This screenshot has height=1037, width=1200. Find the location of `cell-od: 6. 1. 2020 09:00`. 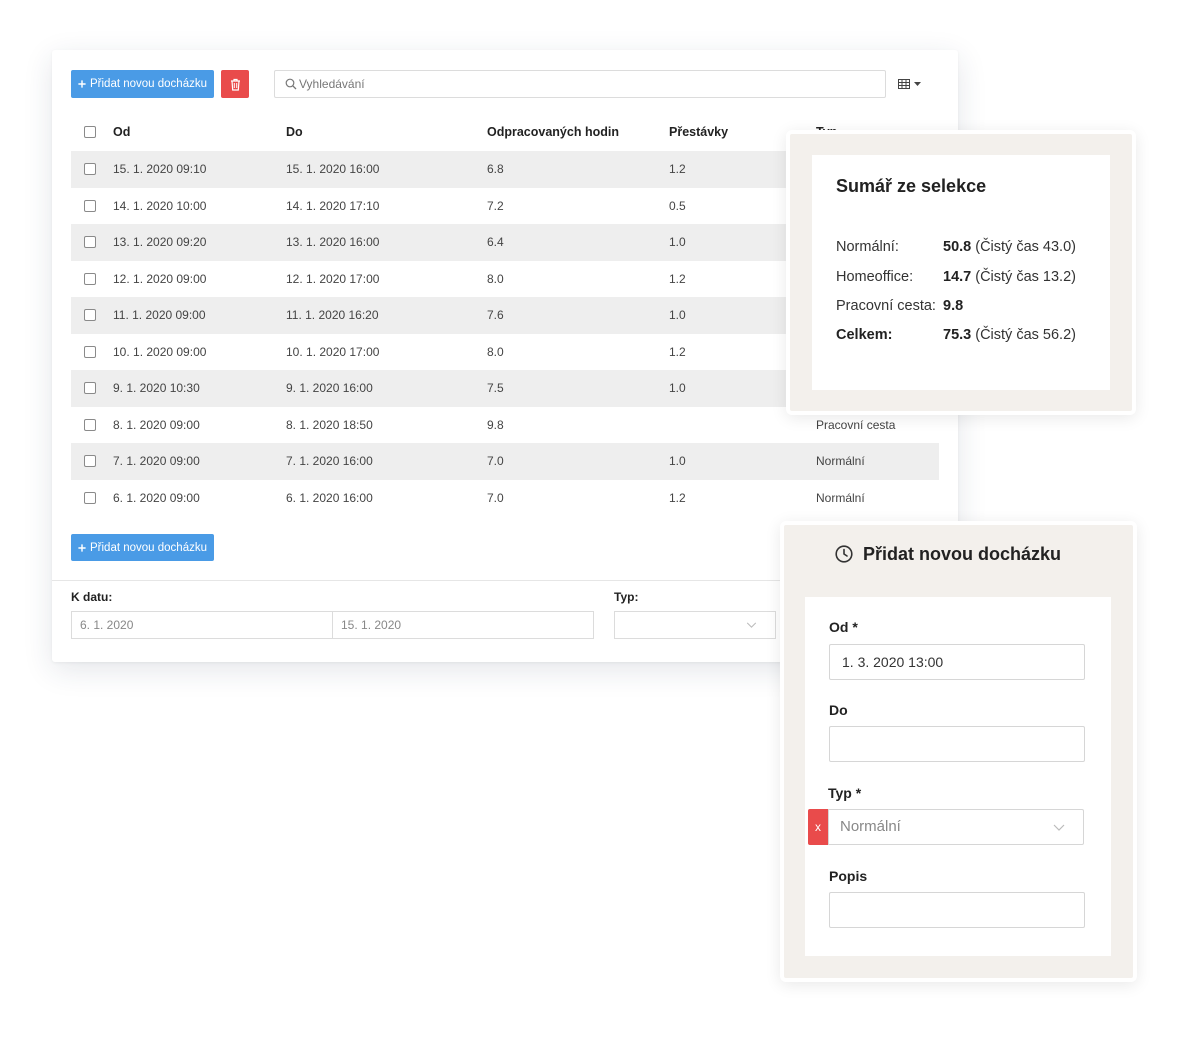

cell-od: 6. 1. 2020 09:00 is located at coordinates (156, 497).